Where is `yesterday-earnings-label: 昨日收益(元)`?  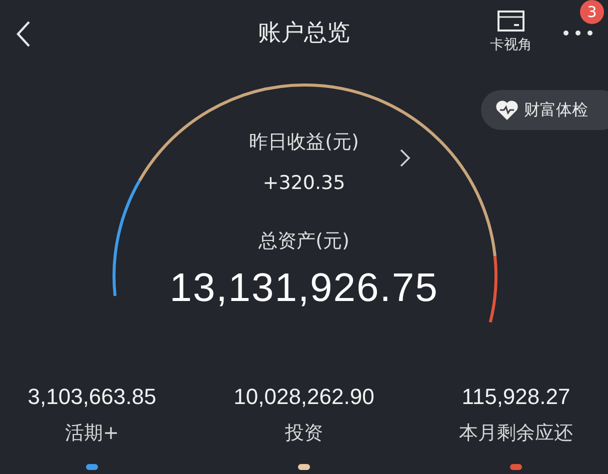
yesterday-earnings-label: 昨日收益(元) is located at coordinates (304, 142).